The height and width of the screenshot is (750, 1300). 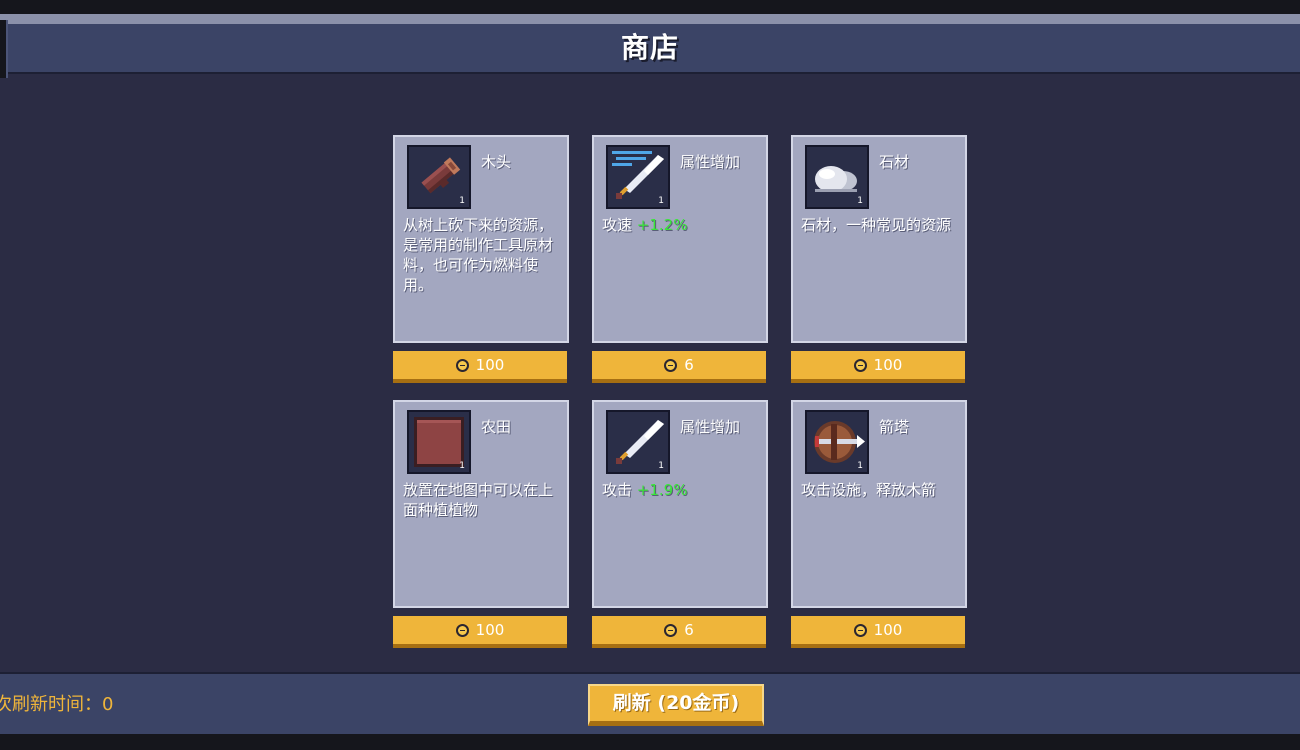 I want to click on item-description: 放置在地图中可以在上面种植植物, so click(x=481, y=500).